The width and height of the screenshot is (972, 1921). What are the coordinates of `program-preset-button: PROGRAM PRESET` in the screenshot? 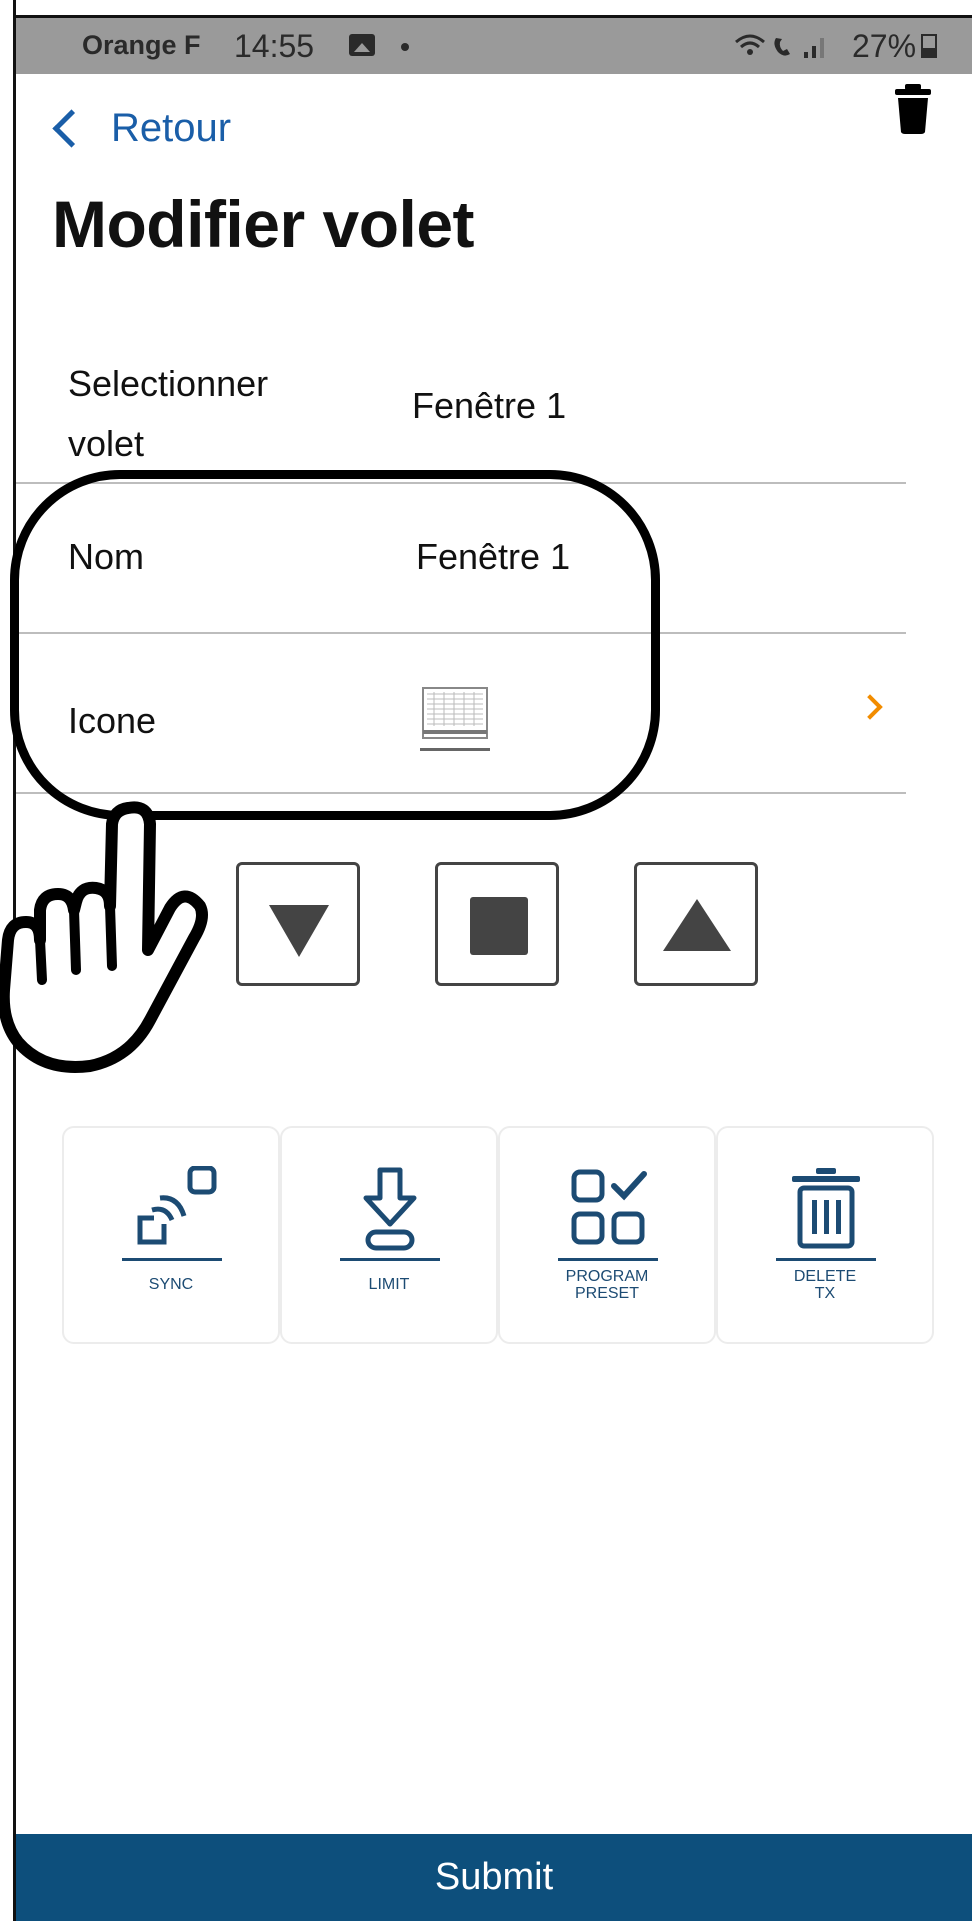 It's located at (607, 1235).